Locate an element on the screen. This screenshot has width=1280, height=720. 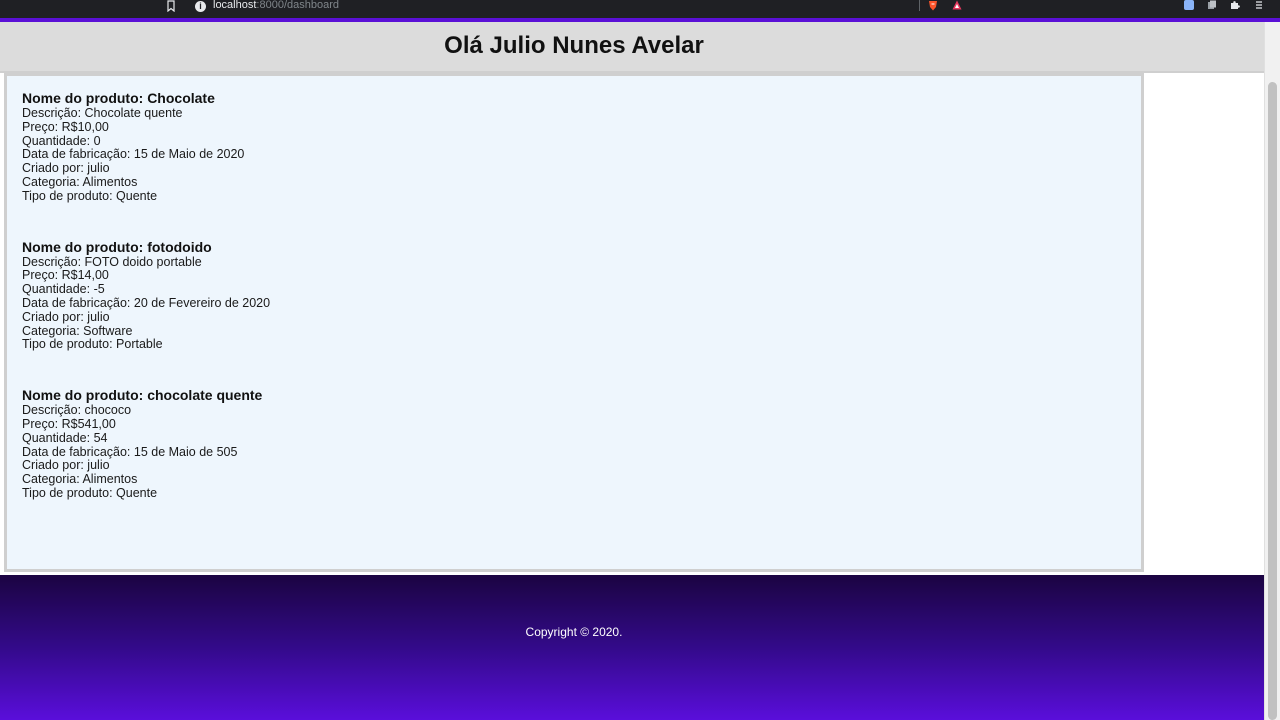
toolbar-divider is located at coordinates (919, 5).